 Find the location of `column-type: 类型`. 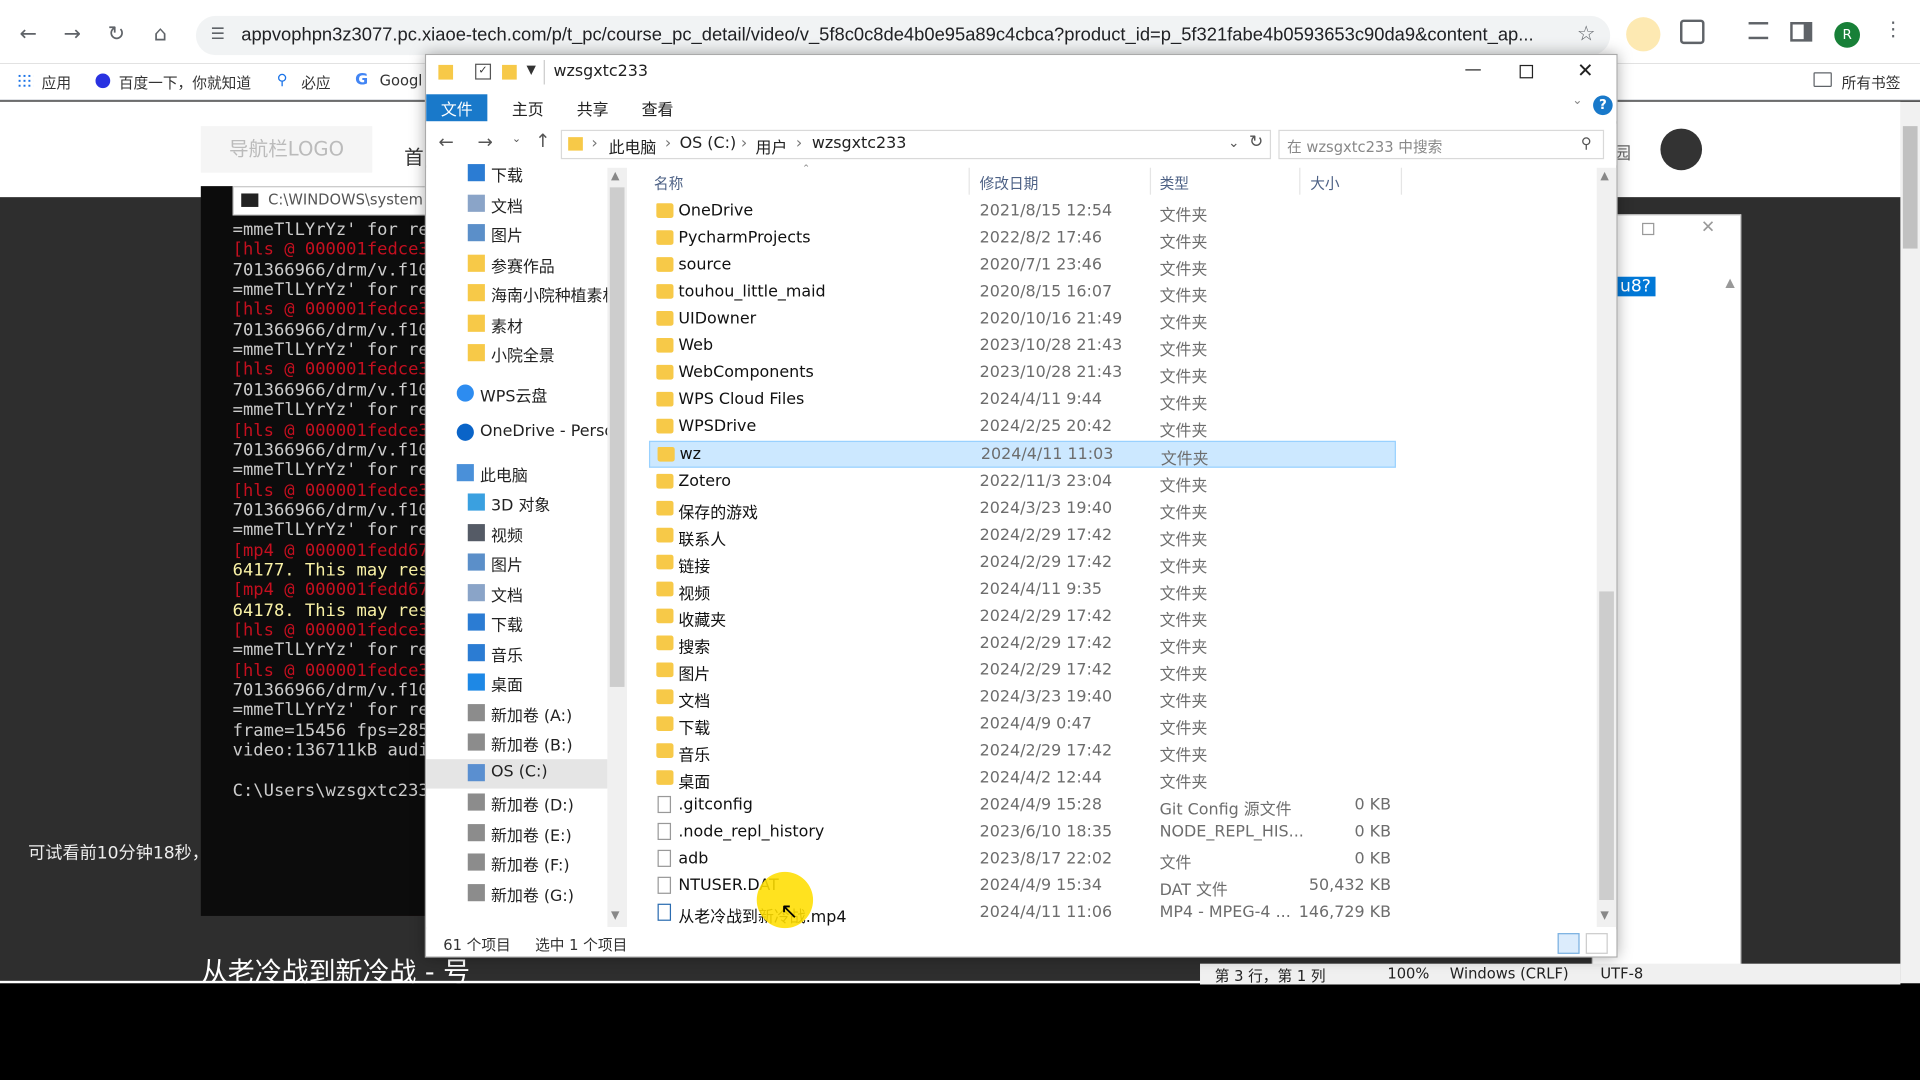

column-type: 类型 is located at coordinates (1174, 183).